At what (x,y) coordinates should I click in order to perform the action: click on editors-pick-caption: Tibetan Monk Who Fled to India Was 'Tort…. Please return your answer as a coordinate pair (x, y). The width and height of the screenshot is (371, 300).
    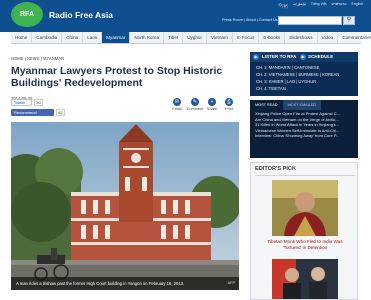
    Looking at the image, I should click on (305, 245).